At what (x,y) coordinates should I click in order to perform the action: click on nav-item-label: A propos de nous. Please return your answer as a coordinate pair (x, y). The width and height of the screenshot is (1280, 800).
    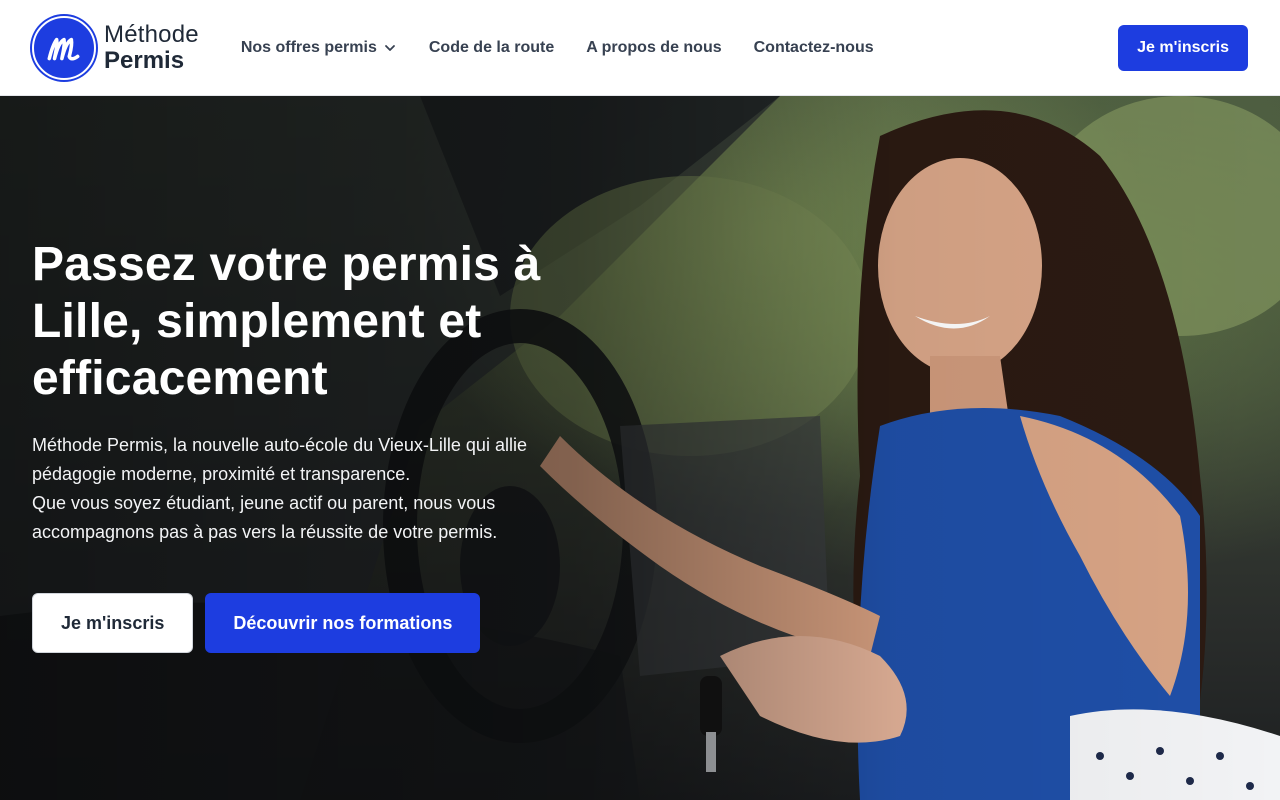
    Looking at the image, I should click on (654, 47).